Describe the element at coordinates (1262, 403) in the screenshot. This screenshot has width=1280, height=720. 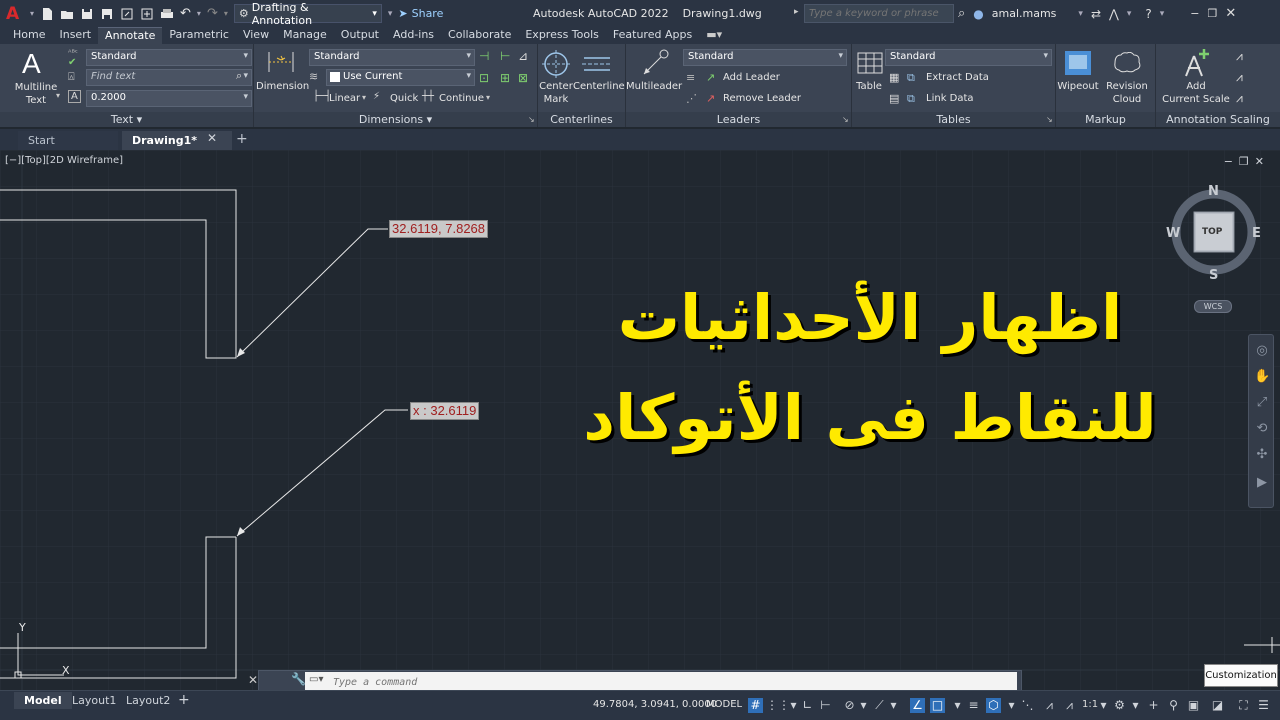
I see `zoom-extents-icon: ⤢` at that location.